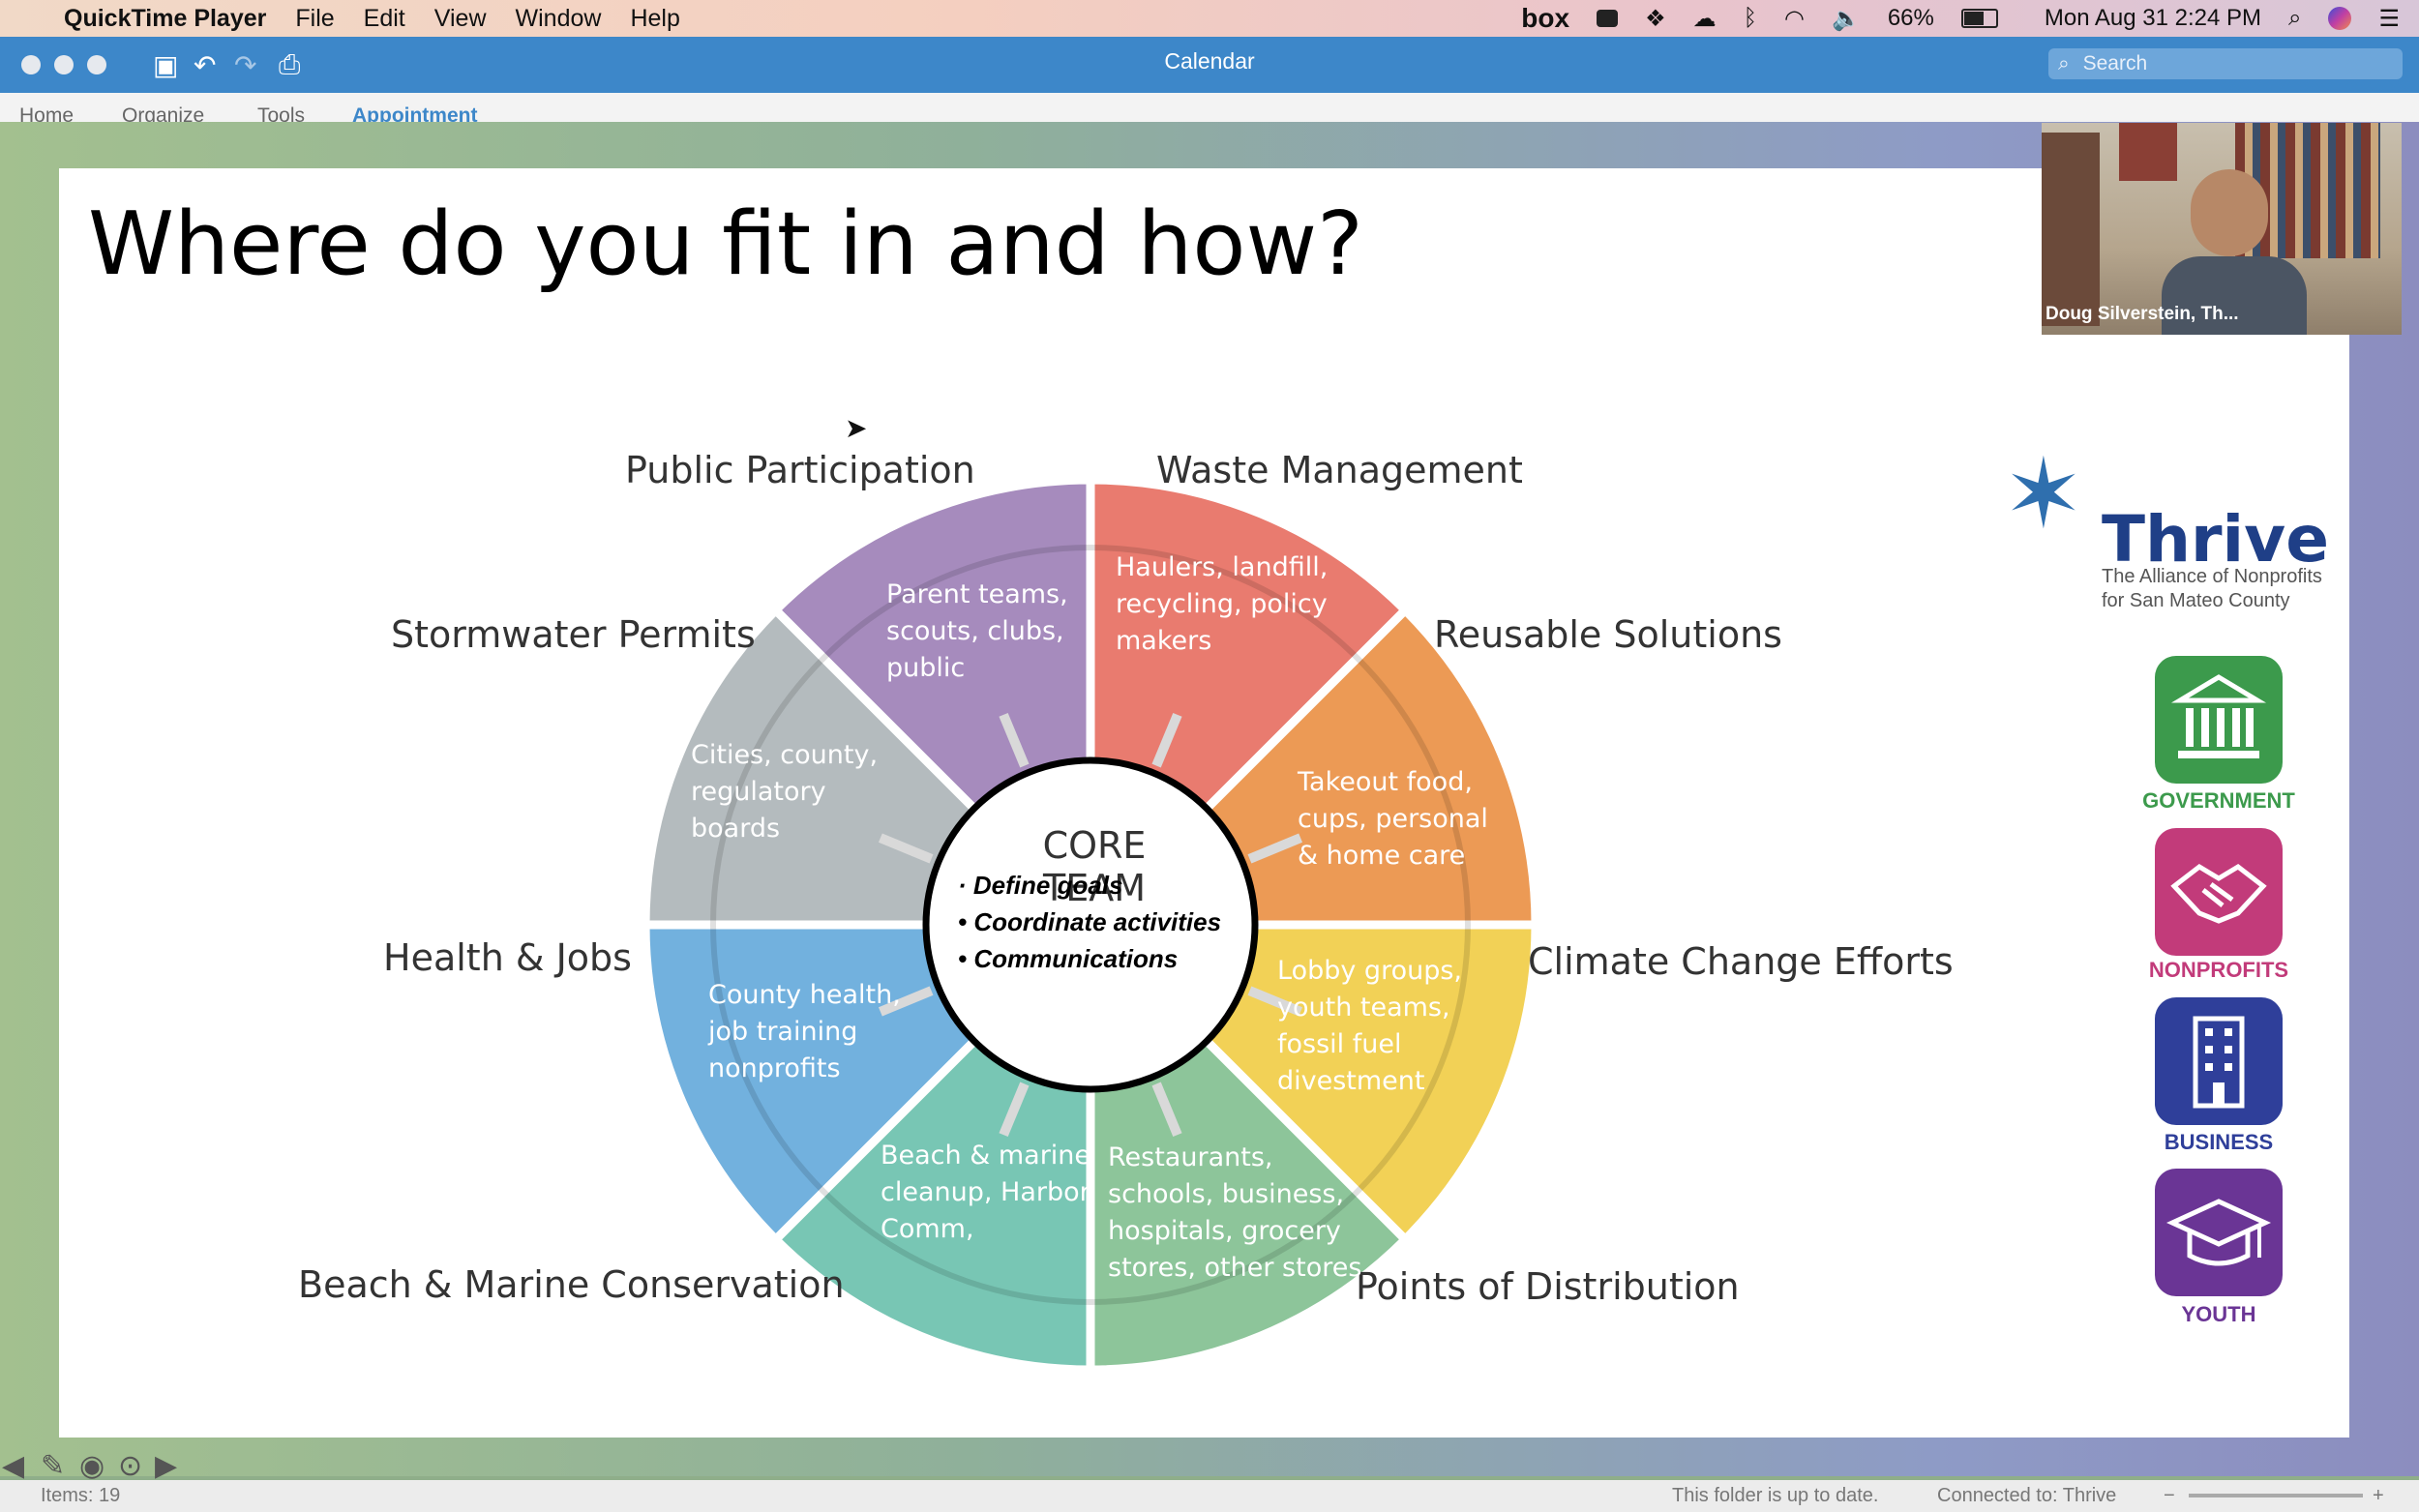  Describe the element at coordinates (92, 1466) in the screenshot. I see `slides-overview-icon: ◉` at that location.